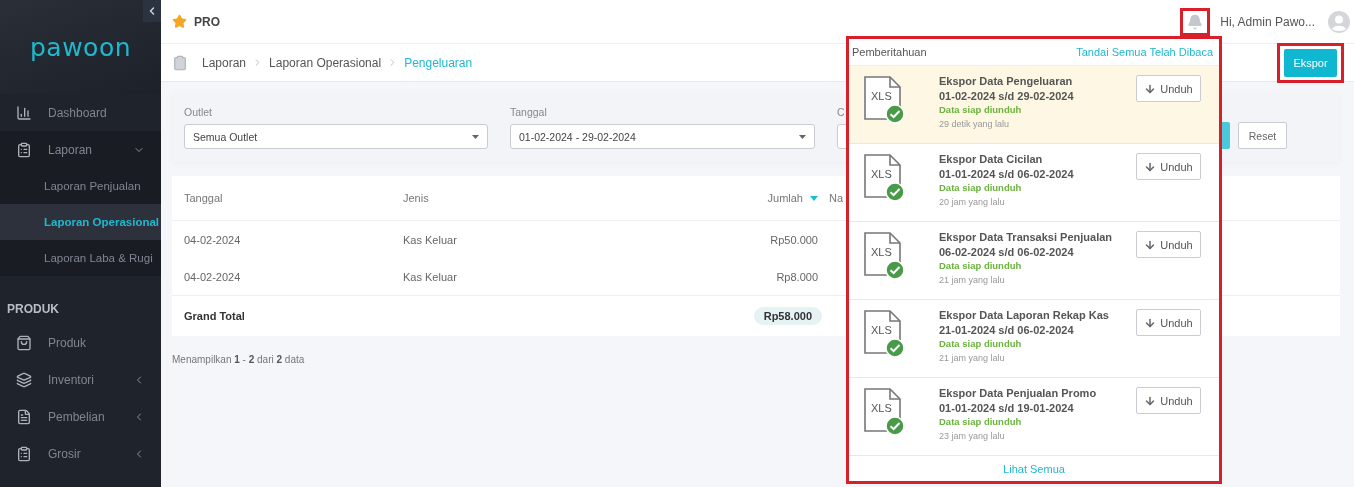 This screenshot has width=1354, height=487. What do you see at coordinates (991, 159) in the screenshot?
I see `notification-title: Ekspor Data Cicilan` at bounding box center [991, 159].